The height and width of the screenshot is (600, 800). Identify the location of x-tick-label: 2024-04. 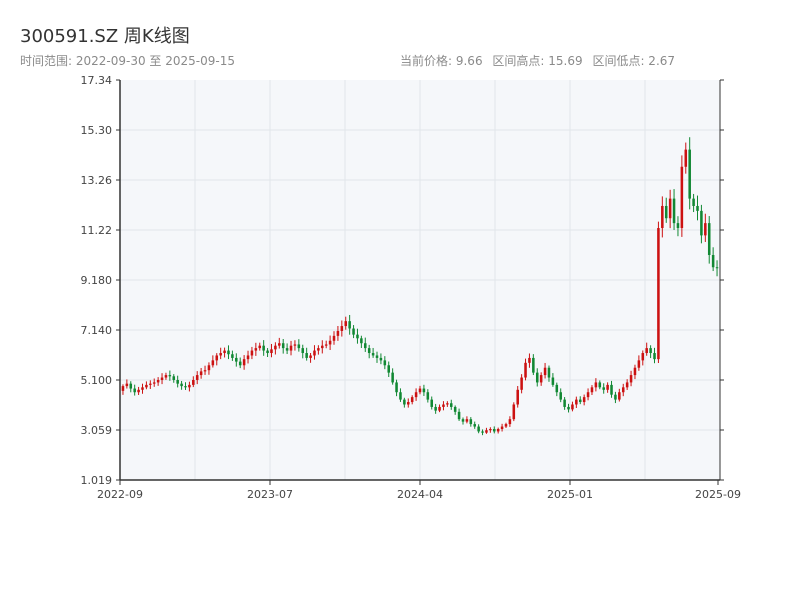
(420, 494).